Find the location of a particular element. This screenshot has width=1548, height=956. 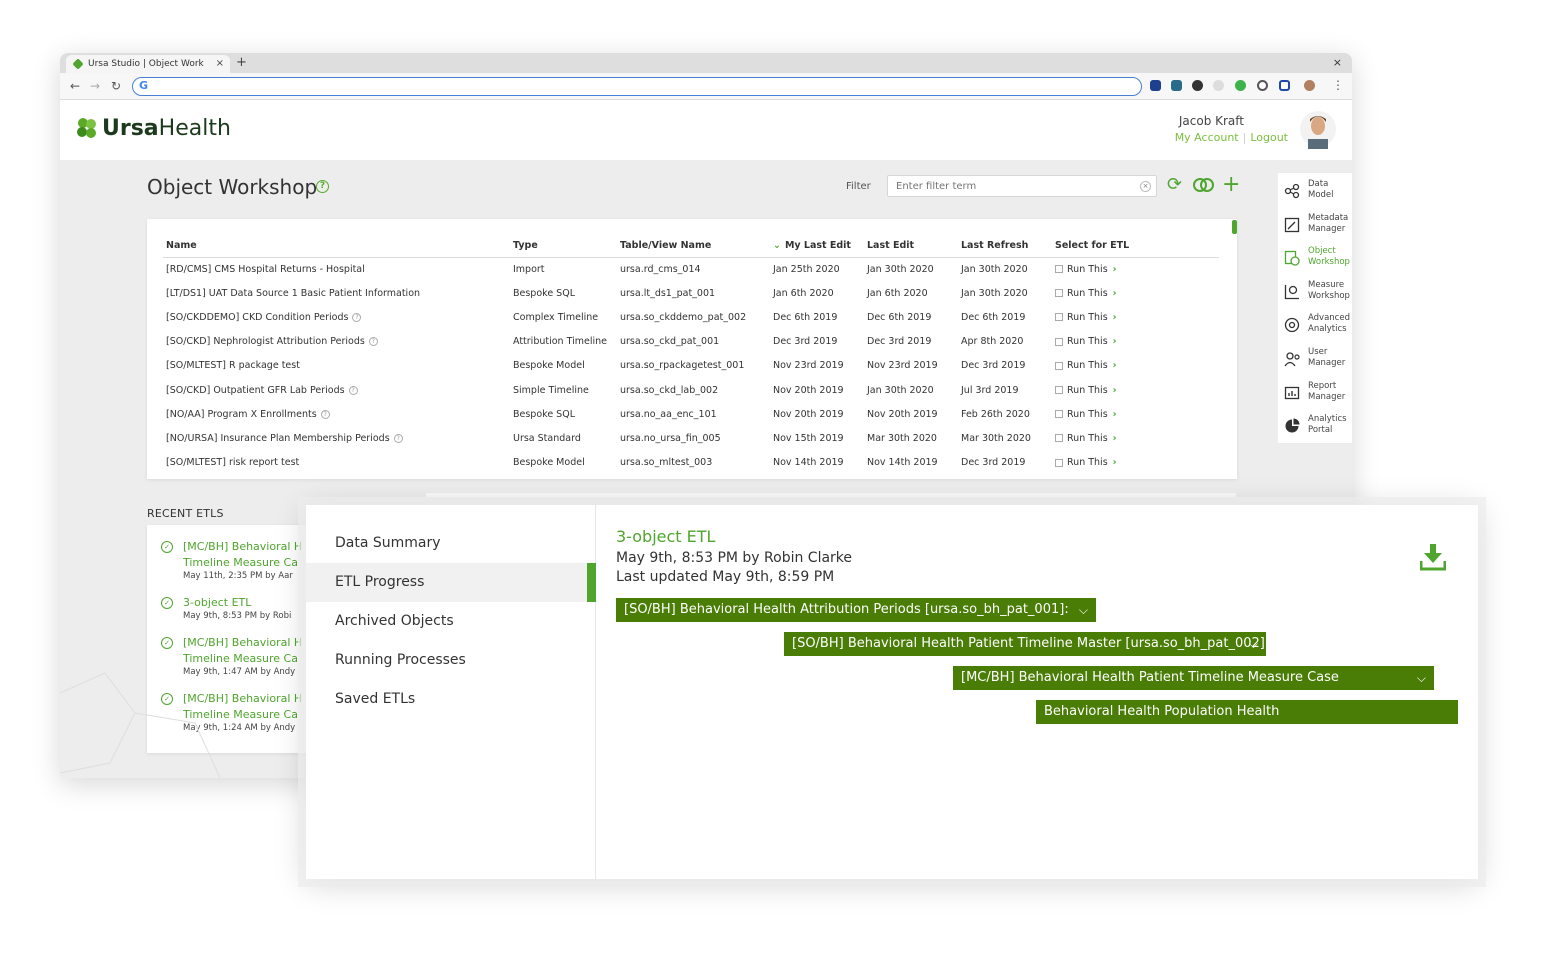

nav-item-data-model: Data Model is located at coordinates (1315, 192).